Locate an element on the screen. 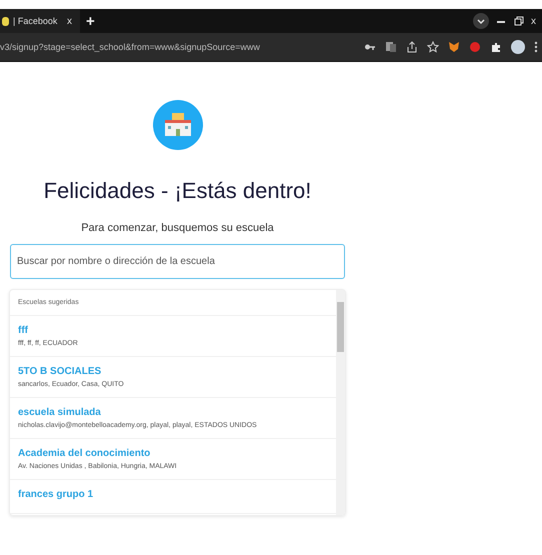 The image size is (542, 555). avatar-icon is located at coordinates (518, 47).